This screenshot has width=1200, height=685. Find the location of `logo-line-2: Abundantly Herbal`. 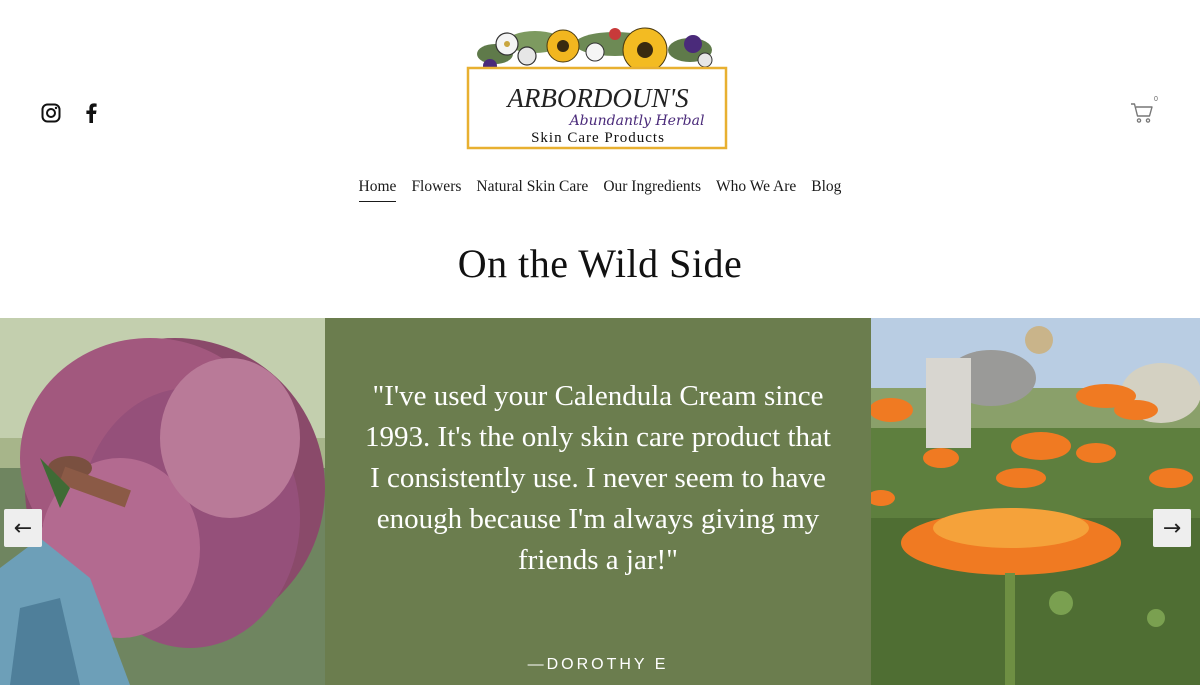

logo-line-2: Abundantly Herbal is located at coordinates (636, 121).